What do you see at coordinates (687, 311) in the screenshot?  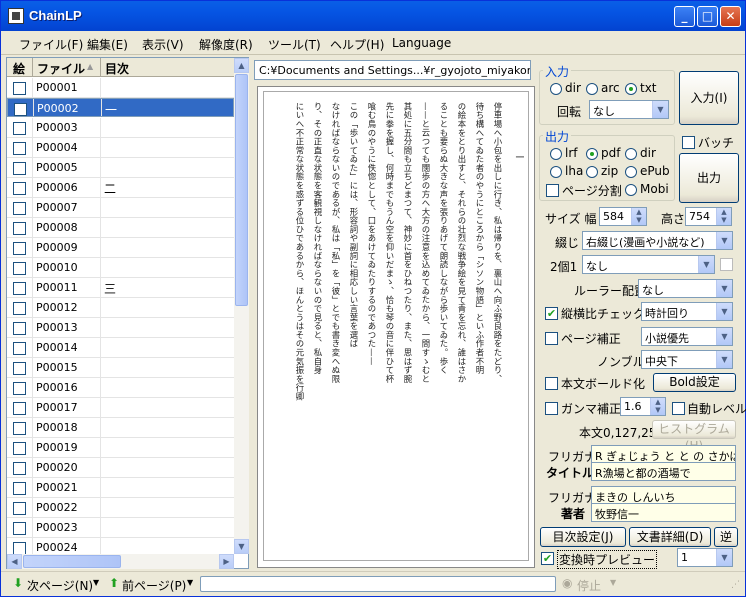 I see `aspect-select: 時計回り ▼` at bounding box center [687, 311].